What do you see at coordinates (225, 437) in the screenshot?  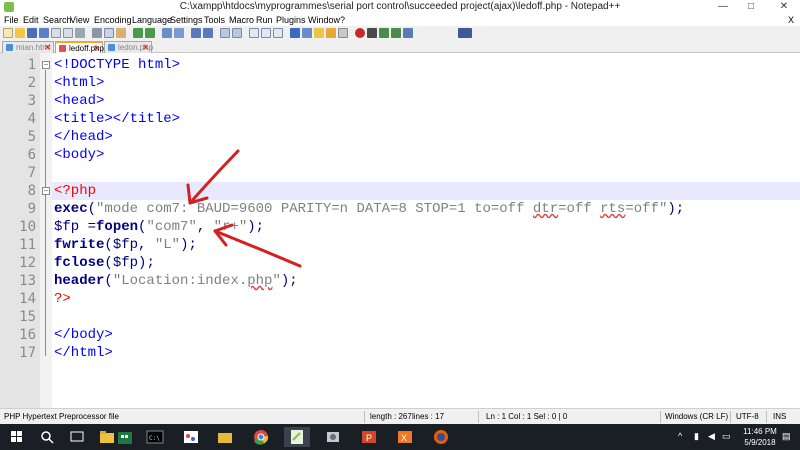 I see `folder-icon` at bounding box center [225, 437].